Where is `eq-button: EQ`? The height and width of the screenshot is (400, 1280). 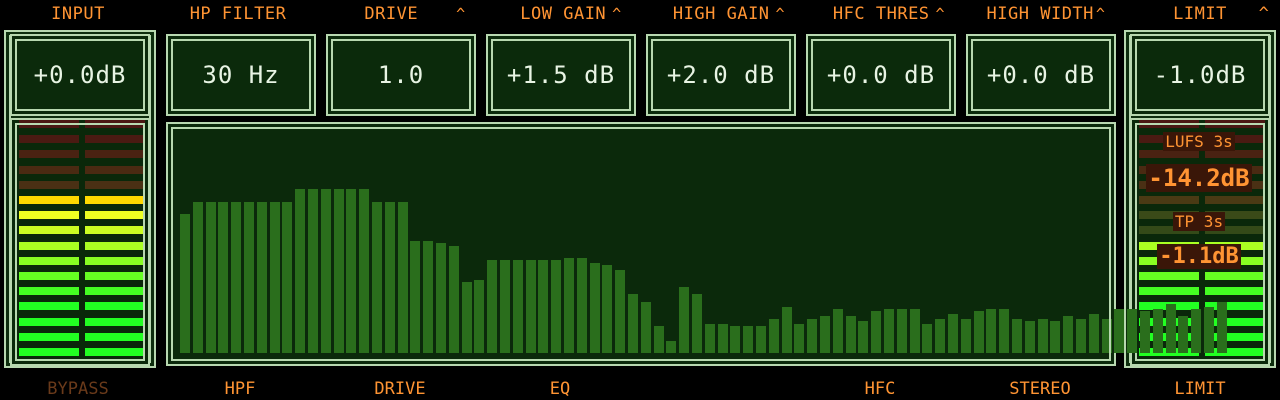
eq-button: EQ is located at coordinates (560, 389).